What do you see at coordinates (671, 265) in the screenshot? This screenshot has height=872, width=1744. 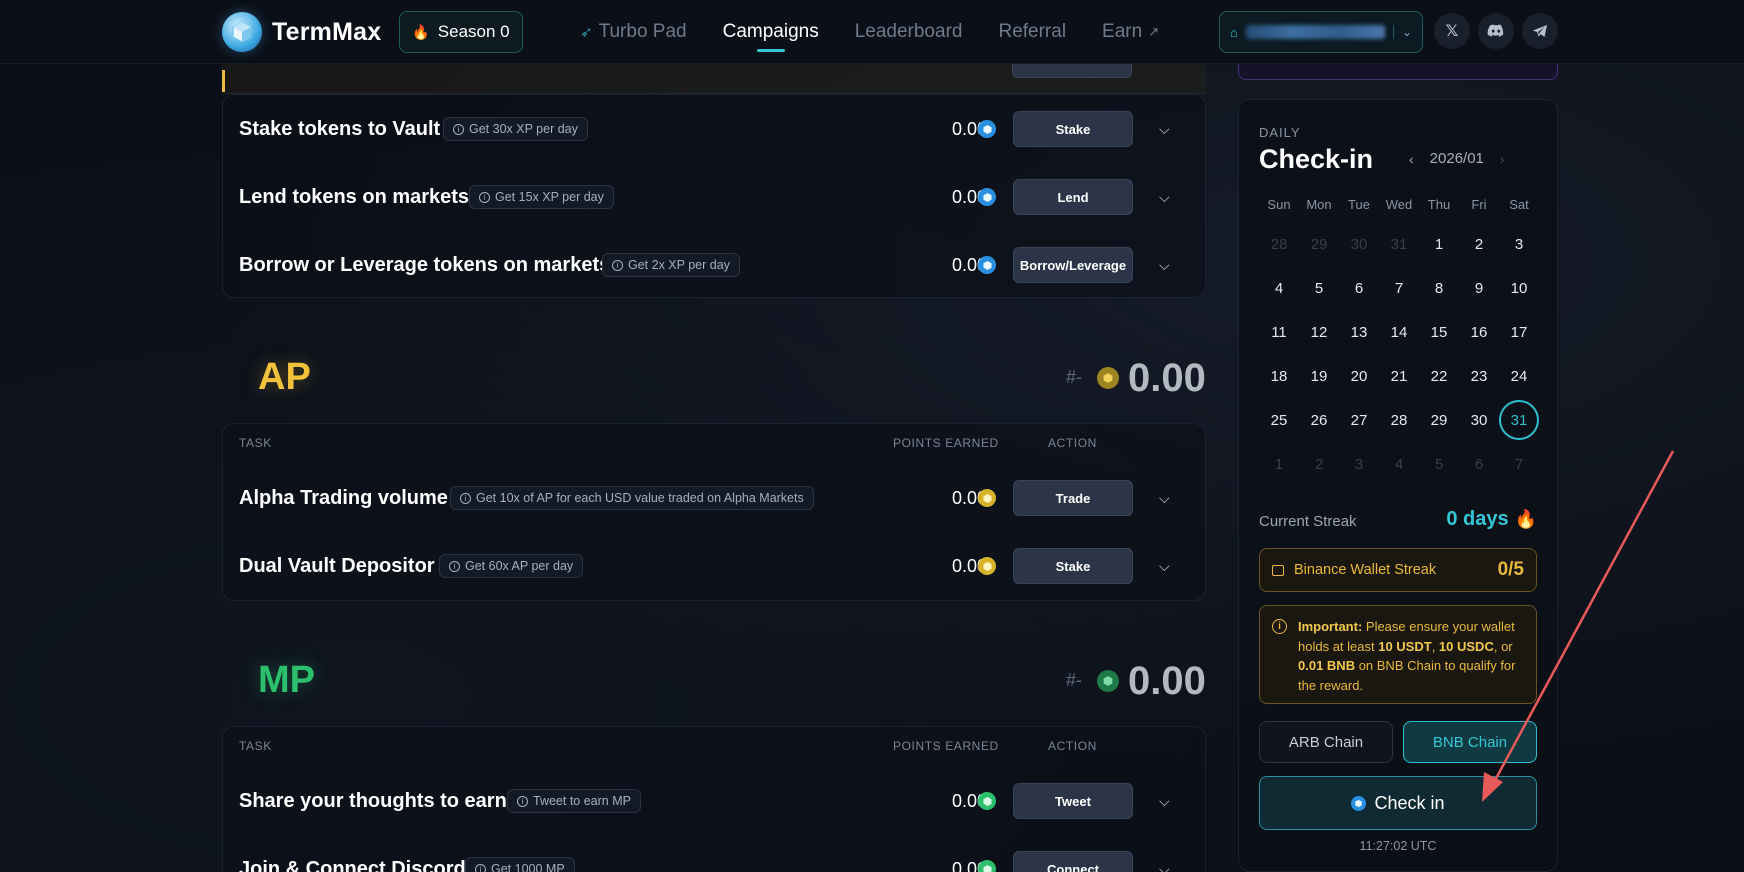 I see `task-hint: i Get 2x XP per day` at bounding box center [671, 265].